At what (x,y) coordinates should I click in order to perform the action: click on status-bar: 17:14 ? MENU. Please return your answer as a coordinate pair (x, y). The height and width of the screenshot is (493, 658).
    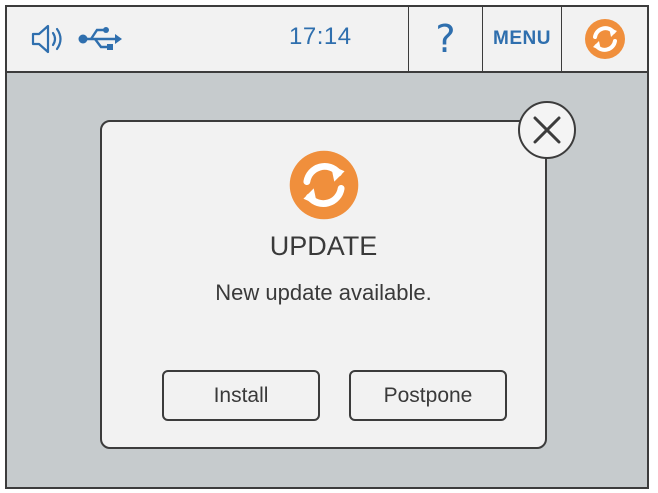
    Looking at the image, I should click on (327, 40).